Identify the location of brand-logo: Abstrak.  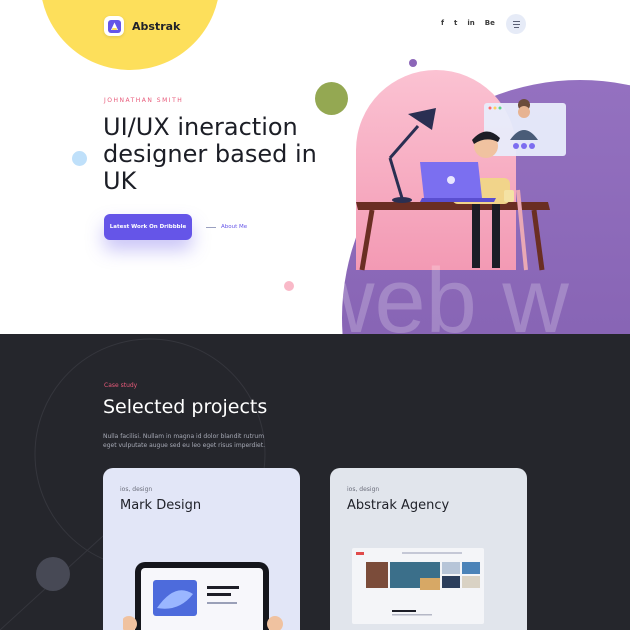
(142, 26).